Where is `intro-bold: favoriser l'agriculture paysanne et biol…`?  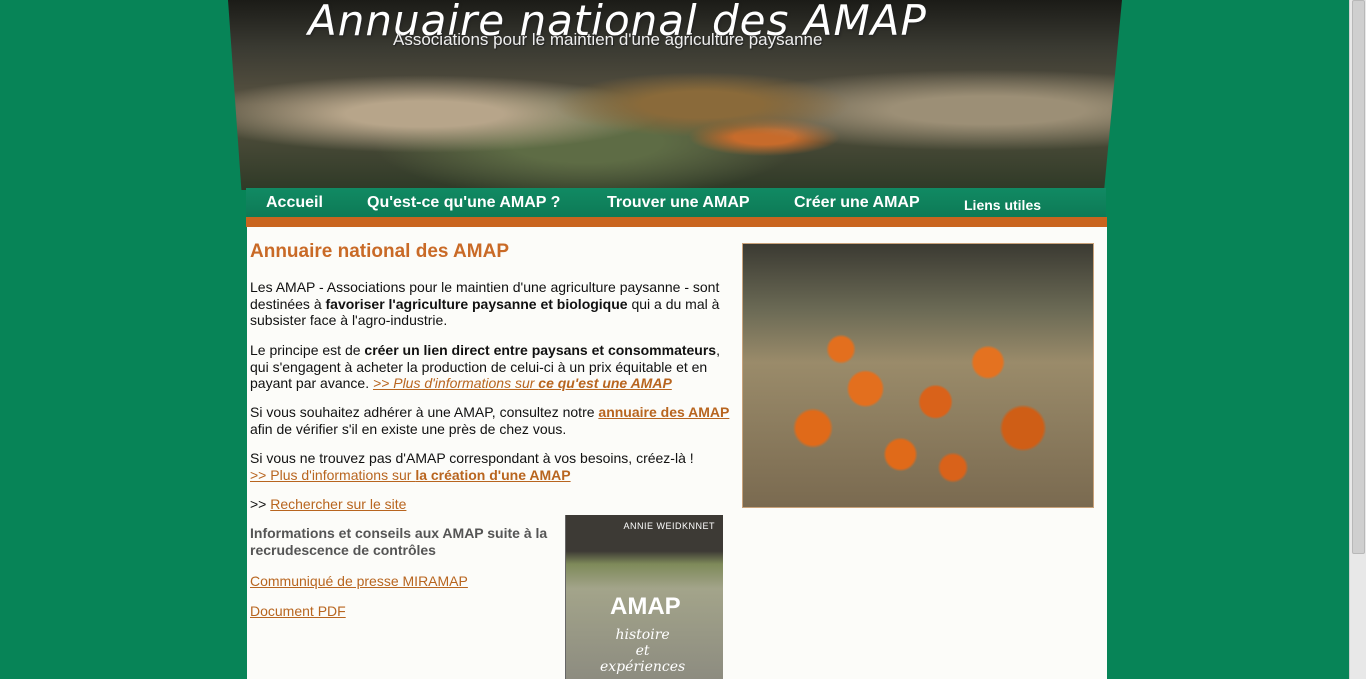
intro-bold: favoriser l'agriculture paysanne et biol… is located at coordinates (476, 303).